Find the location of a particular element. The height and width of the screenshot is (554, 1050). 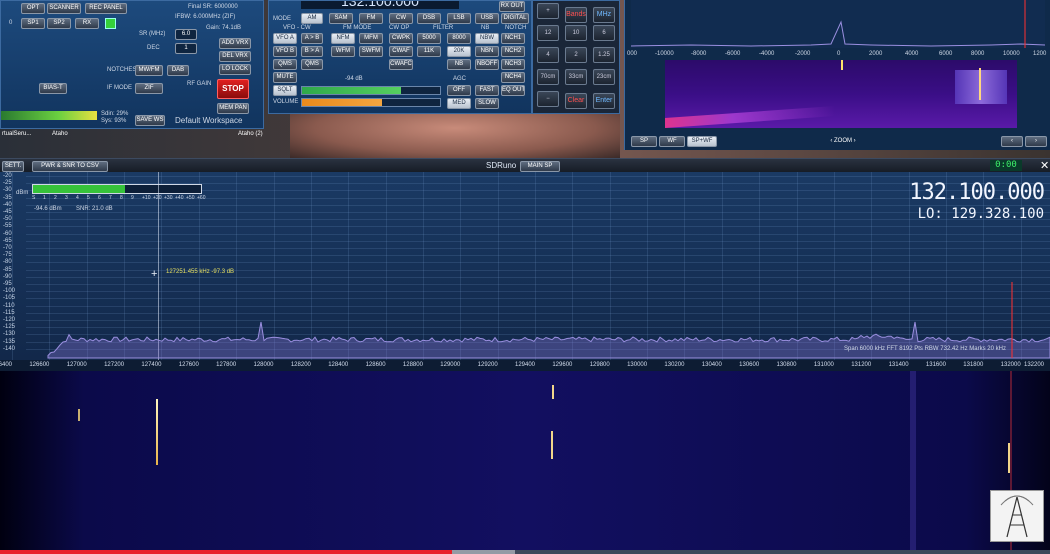

agc-med-button: MED is located at coordinates (459, 103).